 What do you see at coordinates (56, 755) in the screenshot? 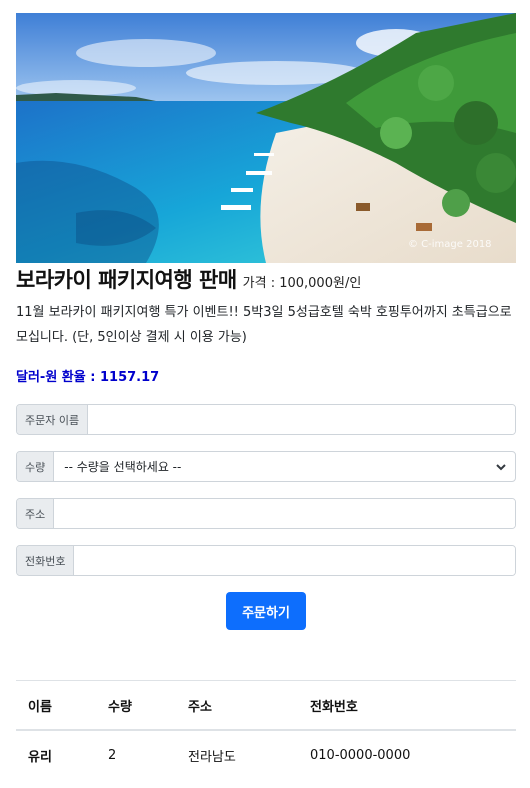
I see `cell-name: 유리` at bounding box center [56, 755].